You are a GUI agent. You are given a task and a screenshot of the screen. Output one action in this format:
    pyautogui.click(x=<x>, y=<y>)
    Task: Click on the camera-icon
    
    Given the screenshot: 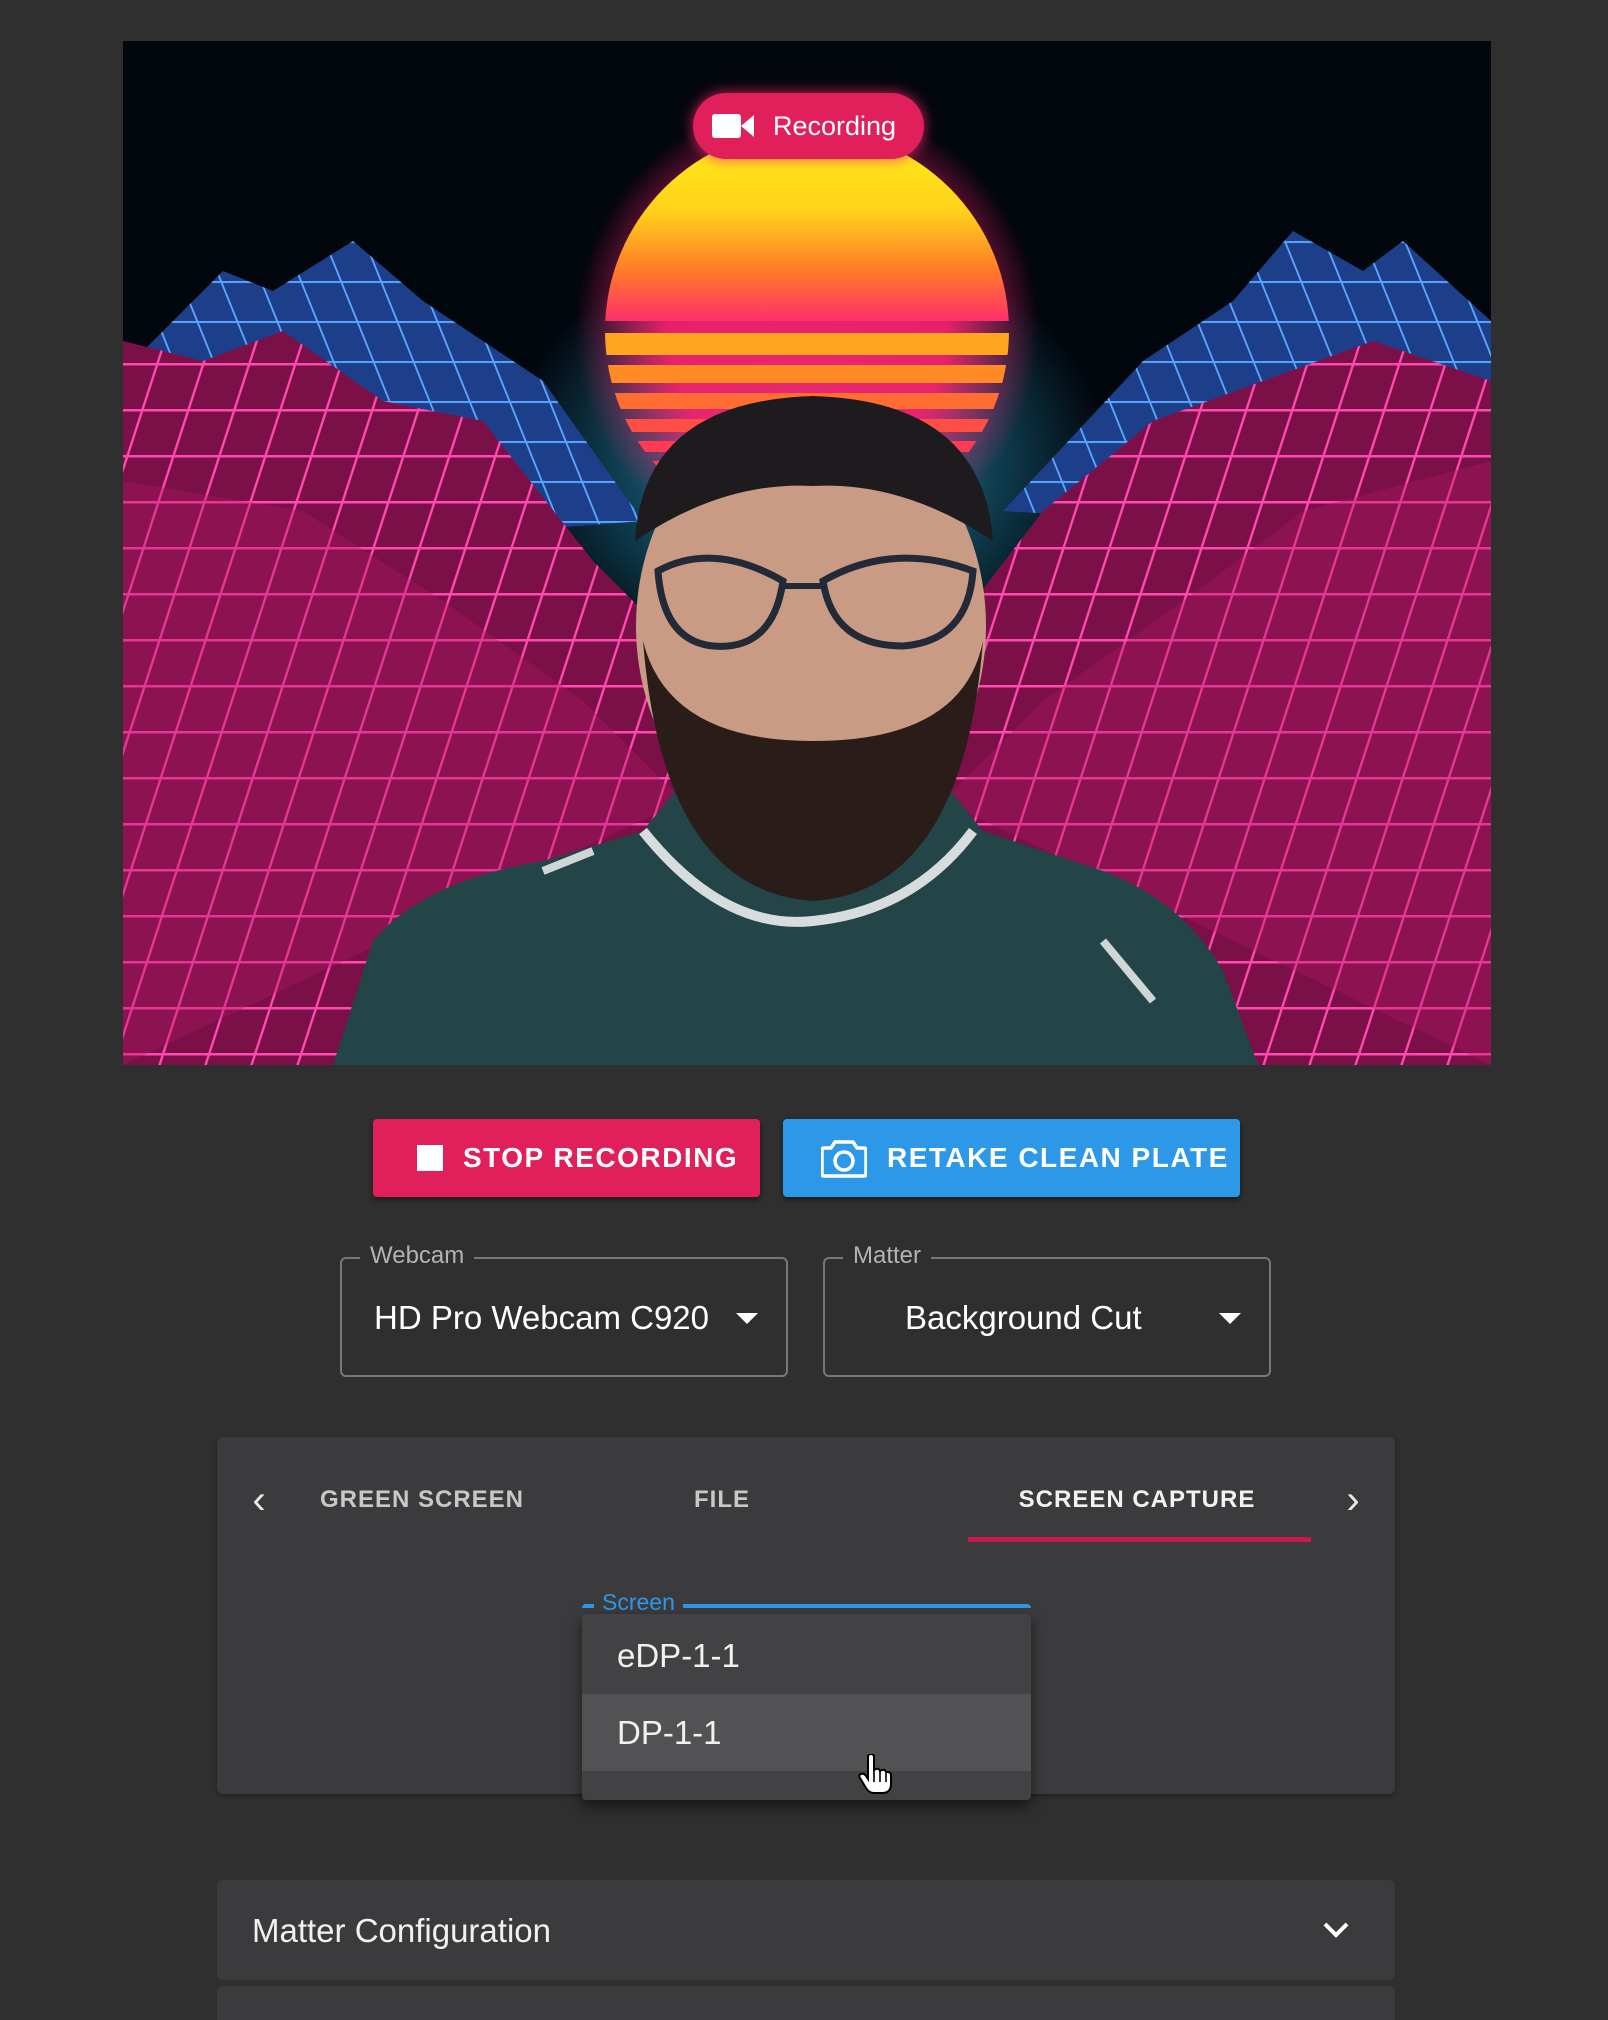 What is the action you would take?
    pyautogui.click(x=844, y=1159)
    